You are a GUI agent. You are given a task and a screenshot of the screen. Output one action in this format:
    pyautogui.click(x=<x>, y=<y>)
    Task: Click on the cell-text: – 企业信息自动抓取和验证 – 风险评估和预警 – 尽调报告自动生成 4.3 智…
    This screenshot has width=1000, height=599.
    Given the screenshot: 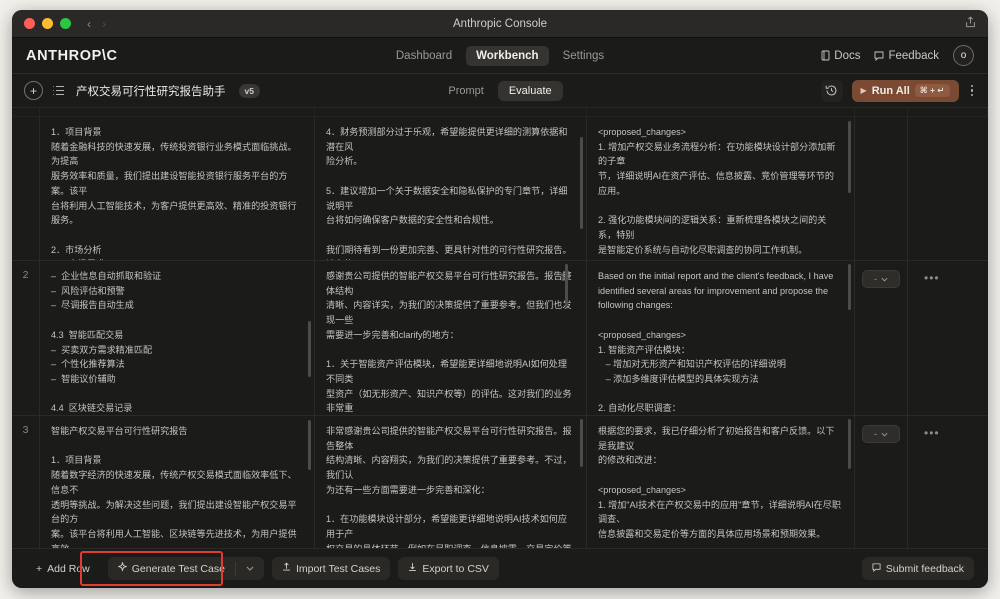 What is the action you would take?
    pyautogui.click(x=106, y=342)
    